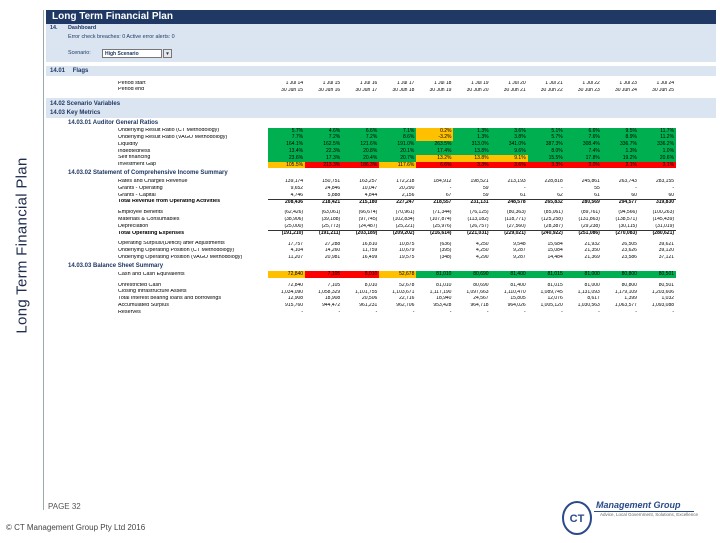 The image size is (720, 543). Describe the element at coordinates (134, 158) in the screenshot. I see `row-label: Self financing` at that location.